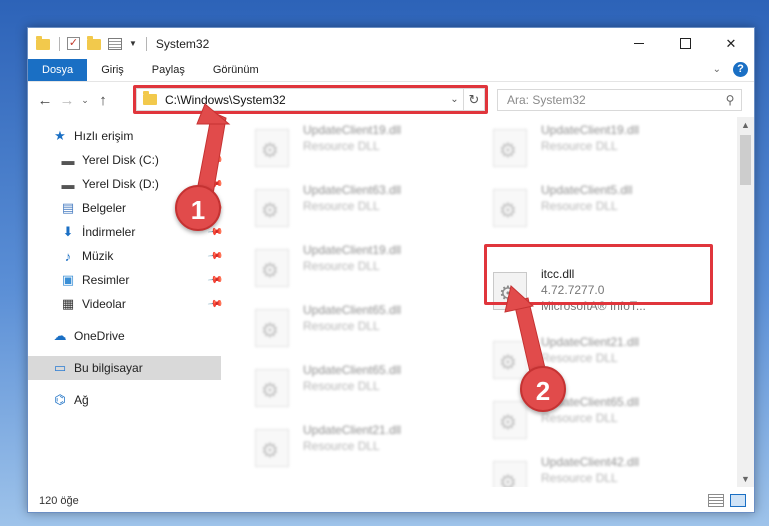 This screenshot has height=526, width=769. What do you see at coordinates (730, 100) in the screenshot?
I see `search-icon: ⚲` at bounding box center [730, 100].